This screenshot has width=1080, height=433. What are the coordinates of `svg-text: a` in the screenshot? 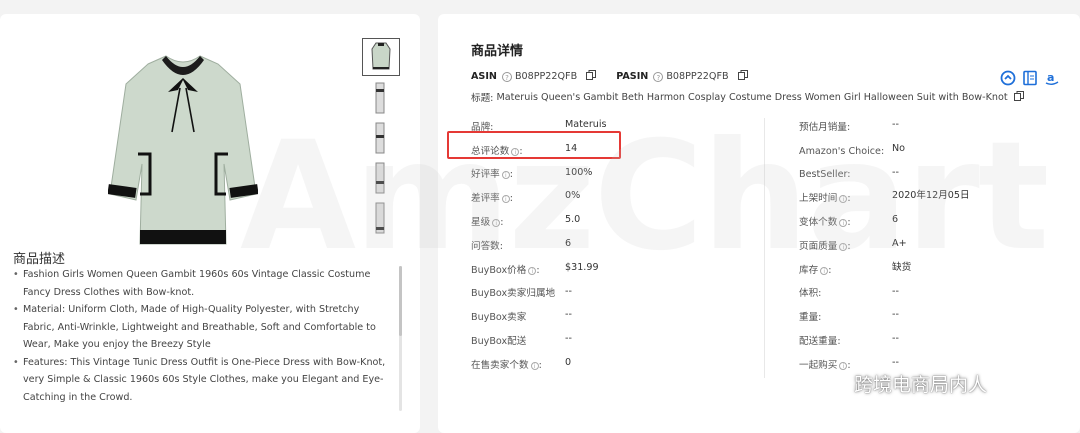 It's located at (1050, 77).